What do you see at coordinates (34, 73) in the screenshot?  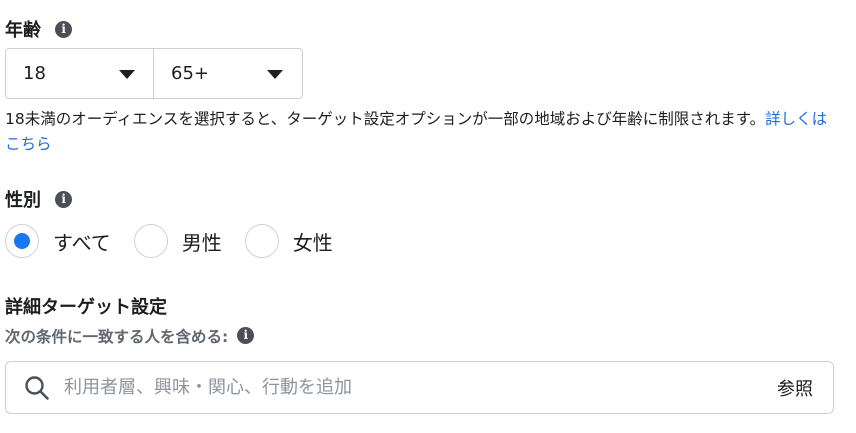 I see `age-min-value: 18` at bounding box center [34, 73].